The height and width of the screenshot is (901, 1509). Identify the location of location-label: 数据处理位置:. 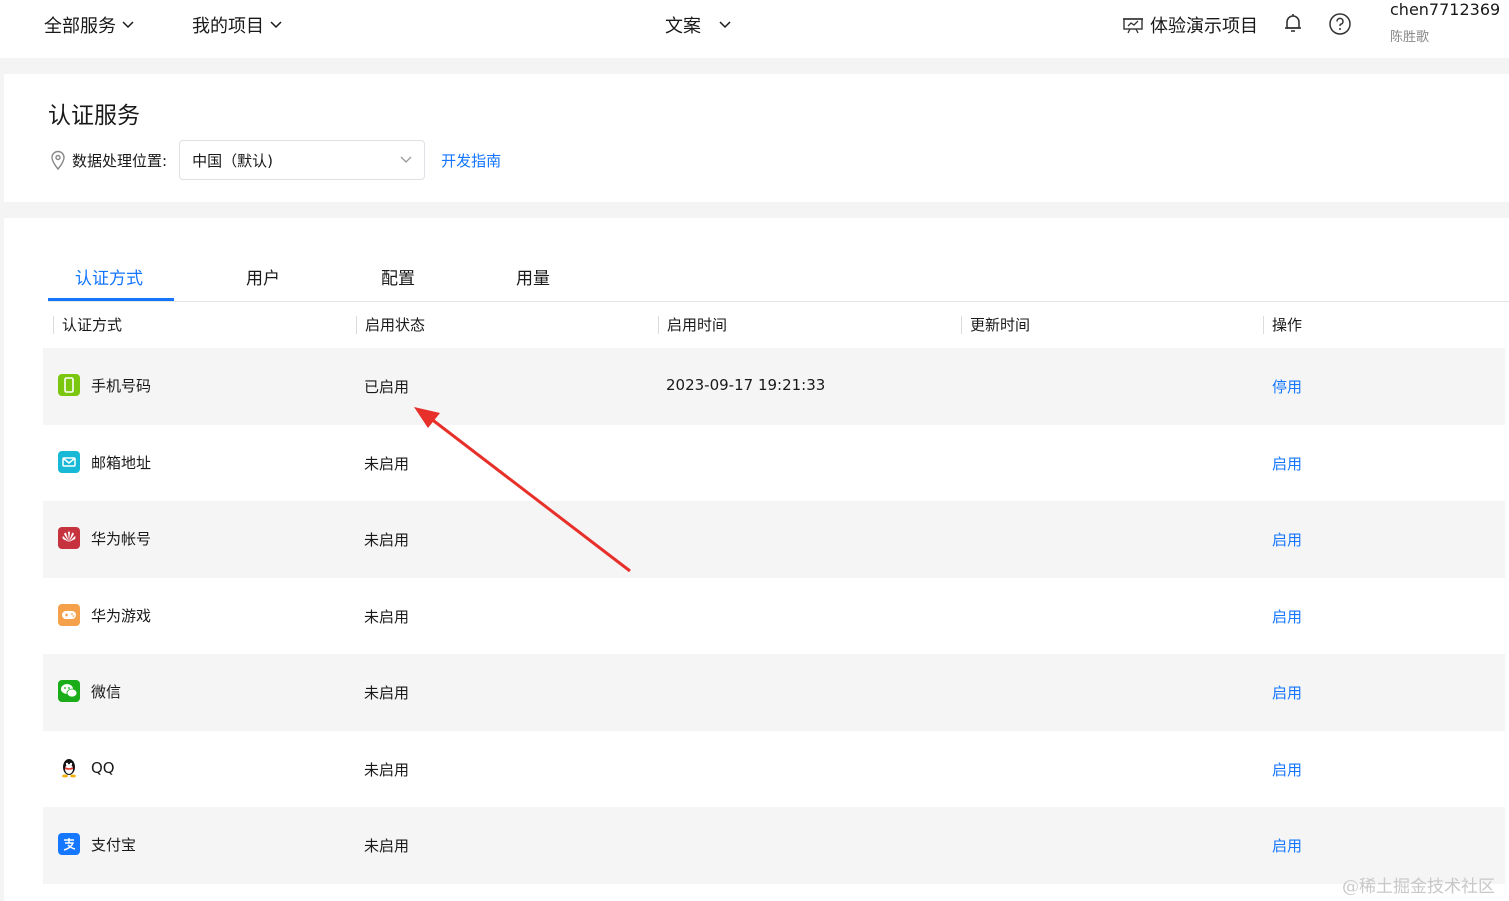
(120, 160).